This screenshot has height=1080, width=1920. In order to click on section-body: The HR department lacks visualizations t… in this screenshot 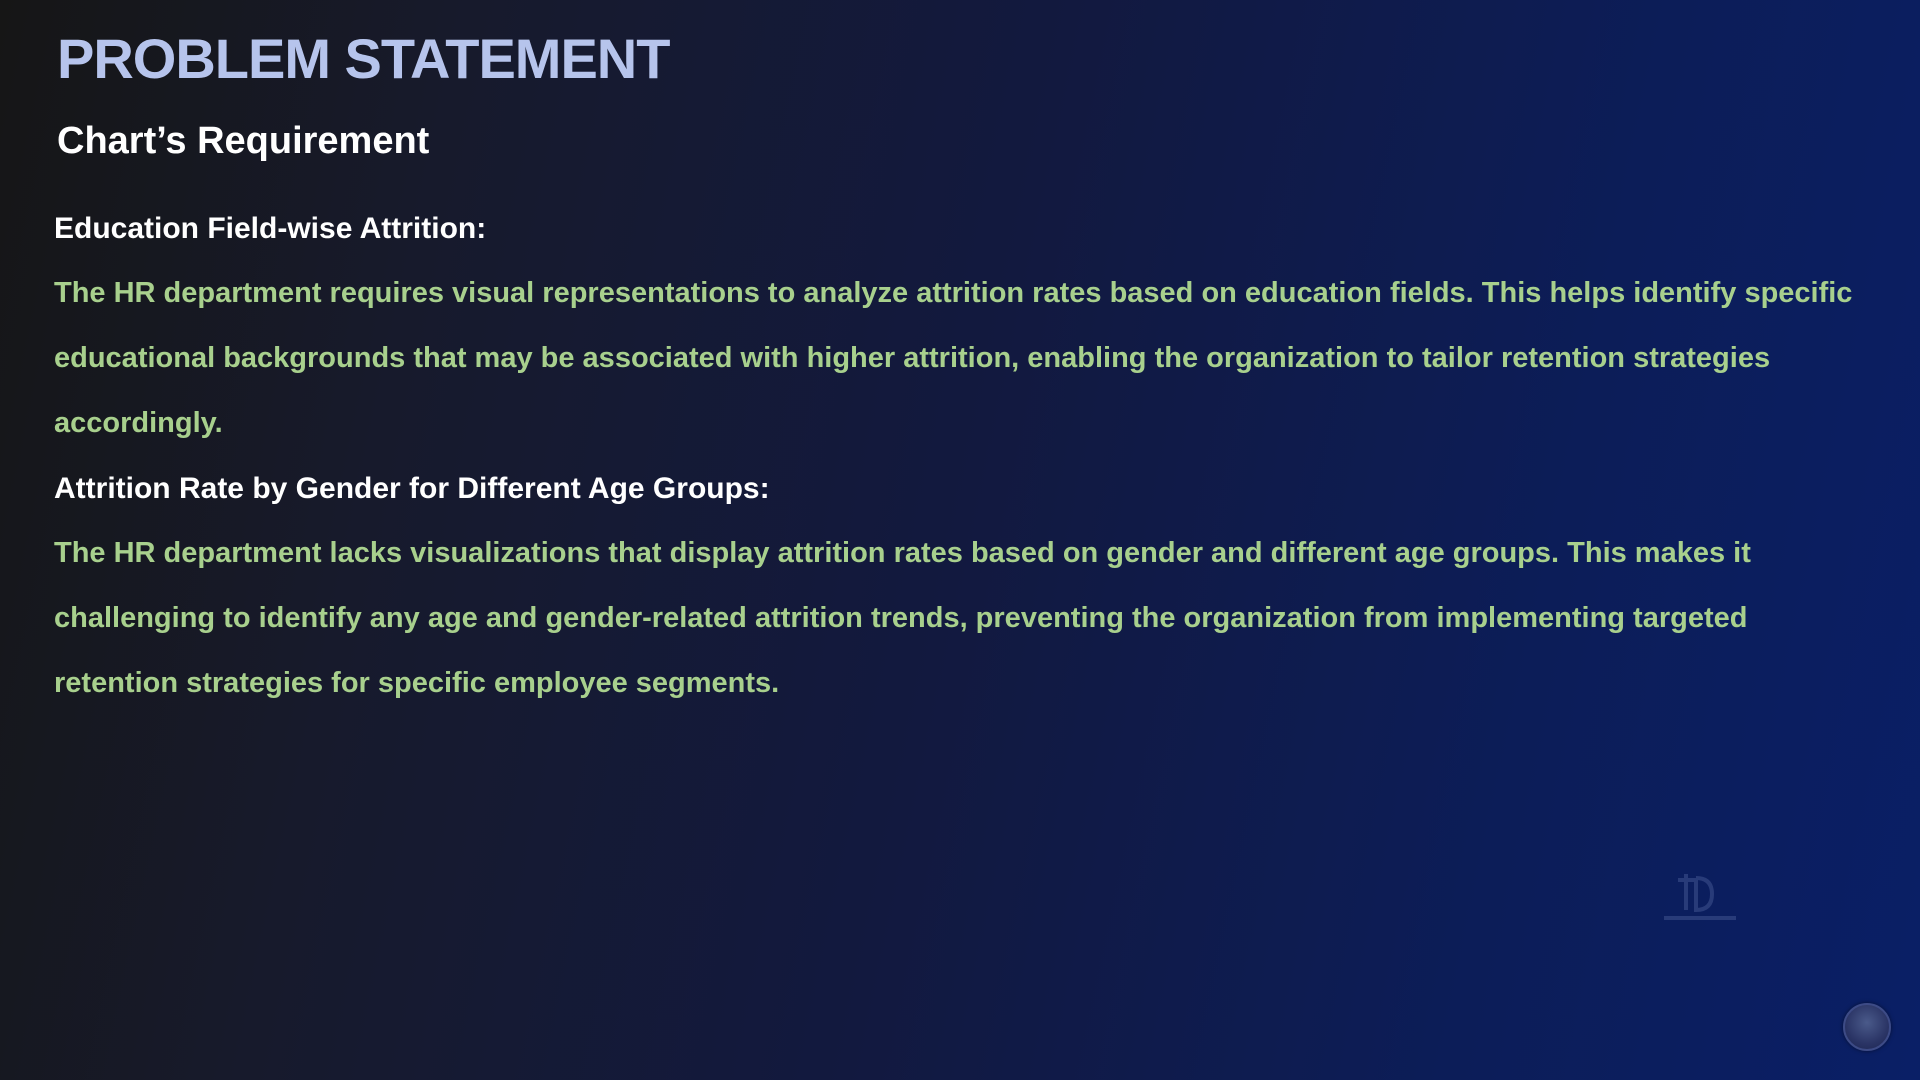, I will do `click(902, 618)`.